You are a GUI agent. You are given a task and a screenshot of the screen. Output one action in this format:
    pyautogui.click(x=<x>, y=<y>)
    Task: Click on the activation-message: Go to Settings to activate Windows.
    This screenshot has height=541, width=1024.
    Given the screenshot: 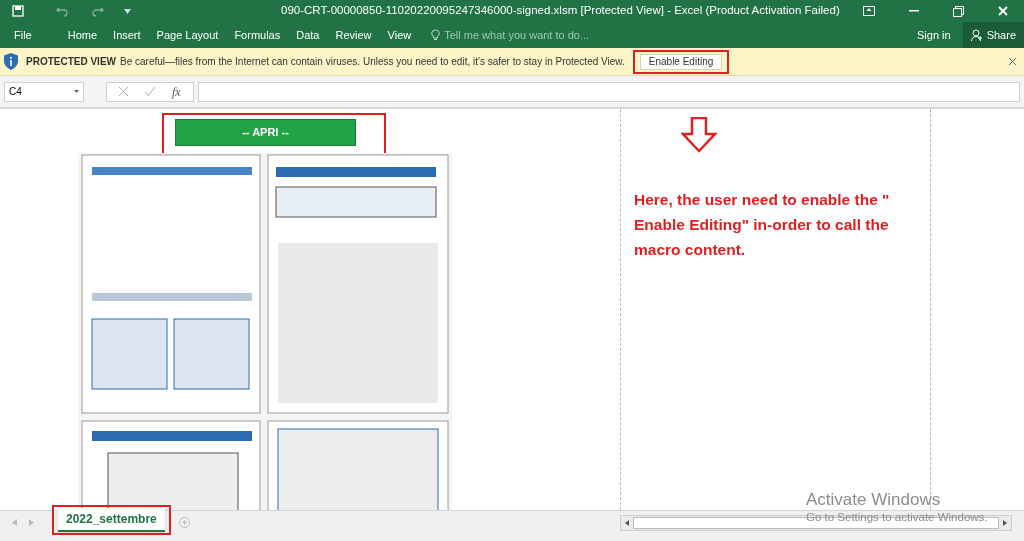 What is the action you would take?
    pyautogui.click(x=897, y=517)
    